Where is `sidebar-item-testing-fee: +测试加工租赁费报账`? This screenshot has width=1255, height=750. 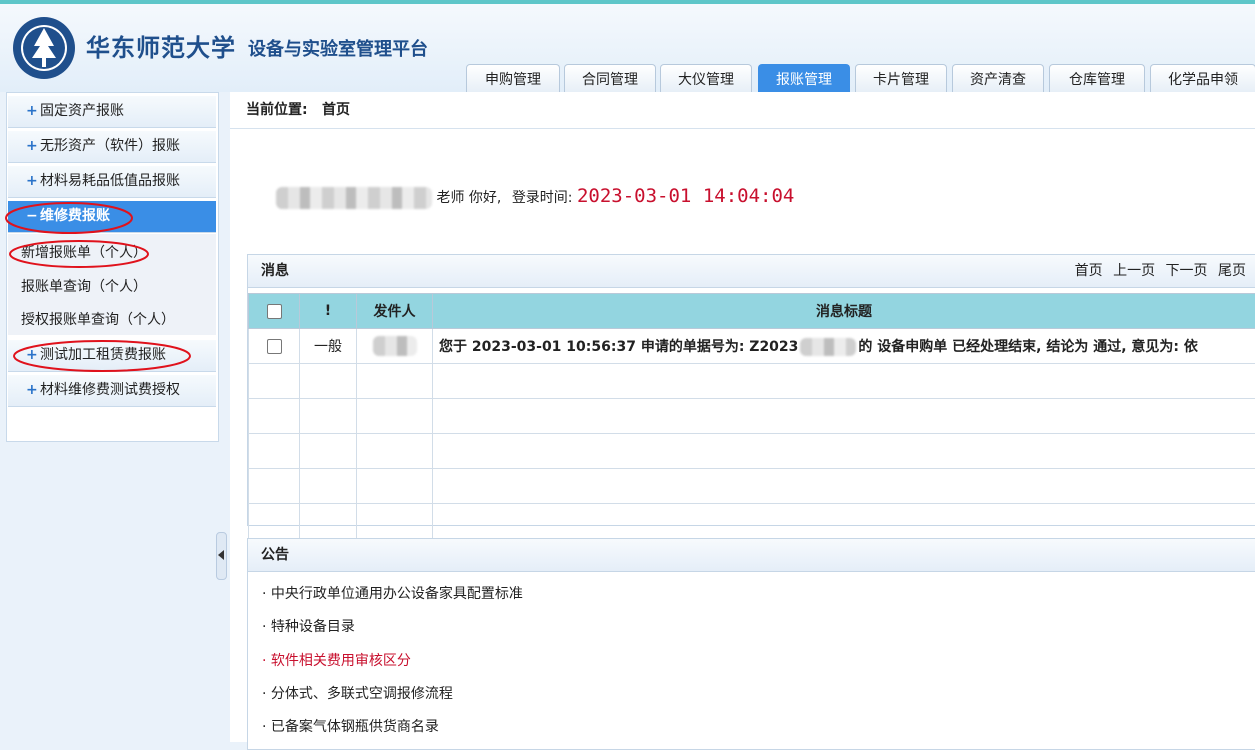
sidebar-item-testing-fee: +测试加工租赁费报账 is located at coordinates (112, 356).